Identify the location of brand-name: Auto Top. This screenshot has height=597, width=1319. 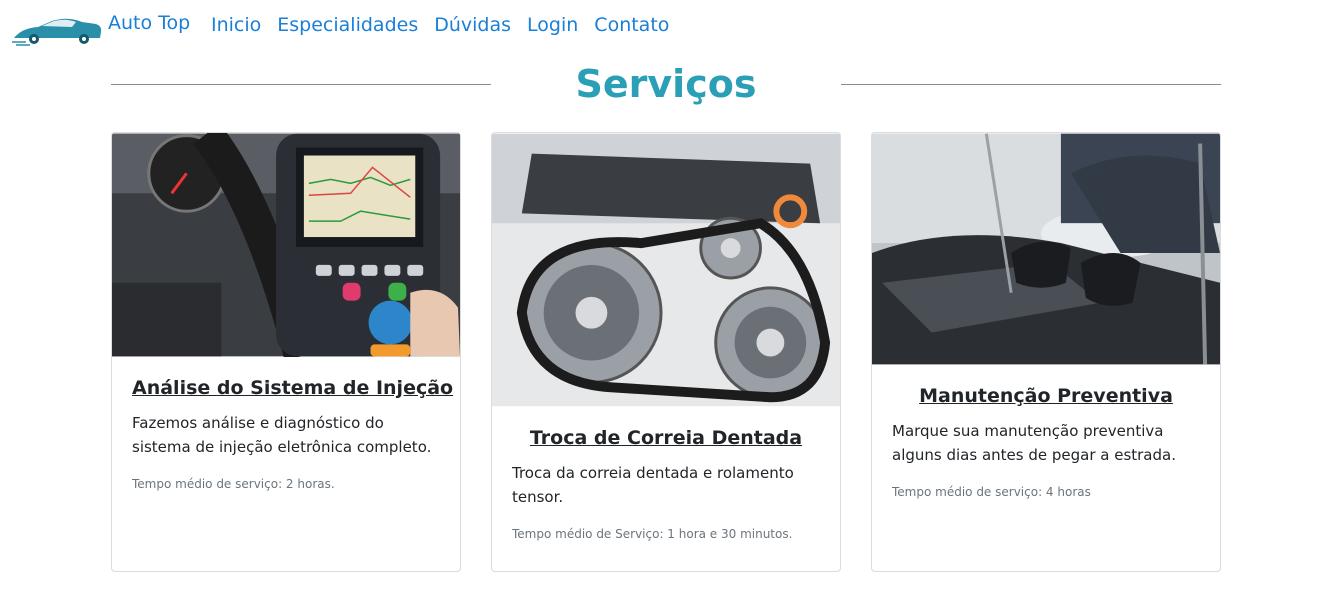
(149, 23).